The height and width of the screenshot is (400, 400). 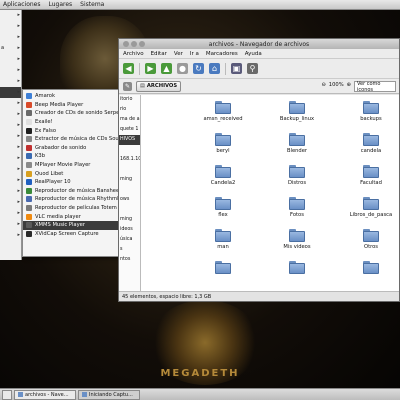 I want to click on folder-name: Libros_de_pasca, so click(x=371, y=215).